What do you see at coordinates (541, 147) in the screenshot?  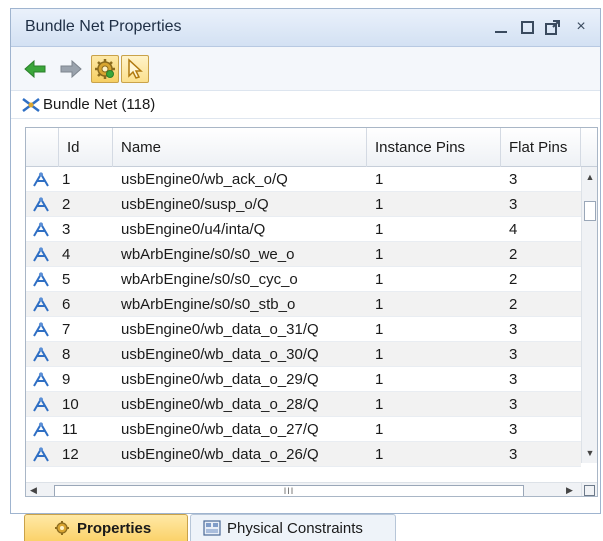 I see `column-header-flat-pins: Flat Pins` at bounding box center [541, 147].